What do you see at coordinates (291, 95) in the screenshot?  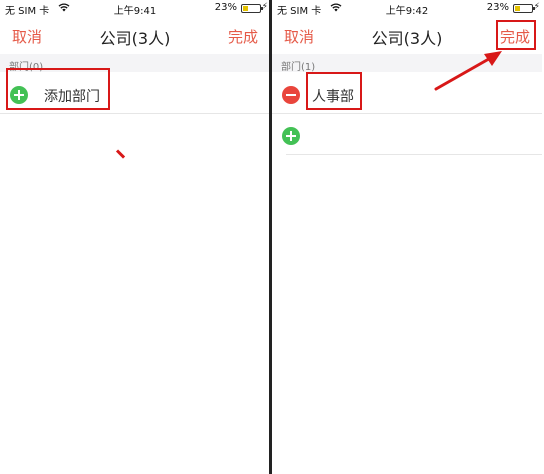 I see `minus-circle-icon` at bounding box center [291, 95].